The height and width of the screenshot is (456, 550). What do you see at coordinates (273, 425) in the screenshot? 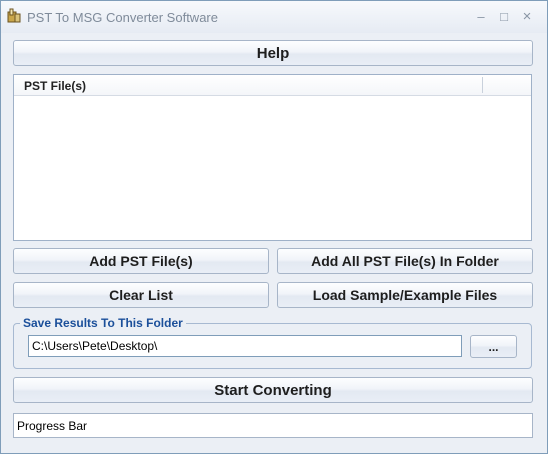
I see `progress-bar: Progress Bar` at bounding box center [273, 425].